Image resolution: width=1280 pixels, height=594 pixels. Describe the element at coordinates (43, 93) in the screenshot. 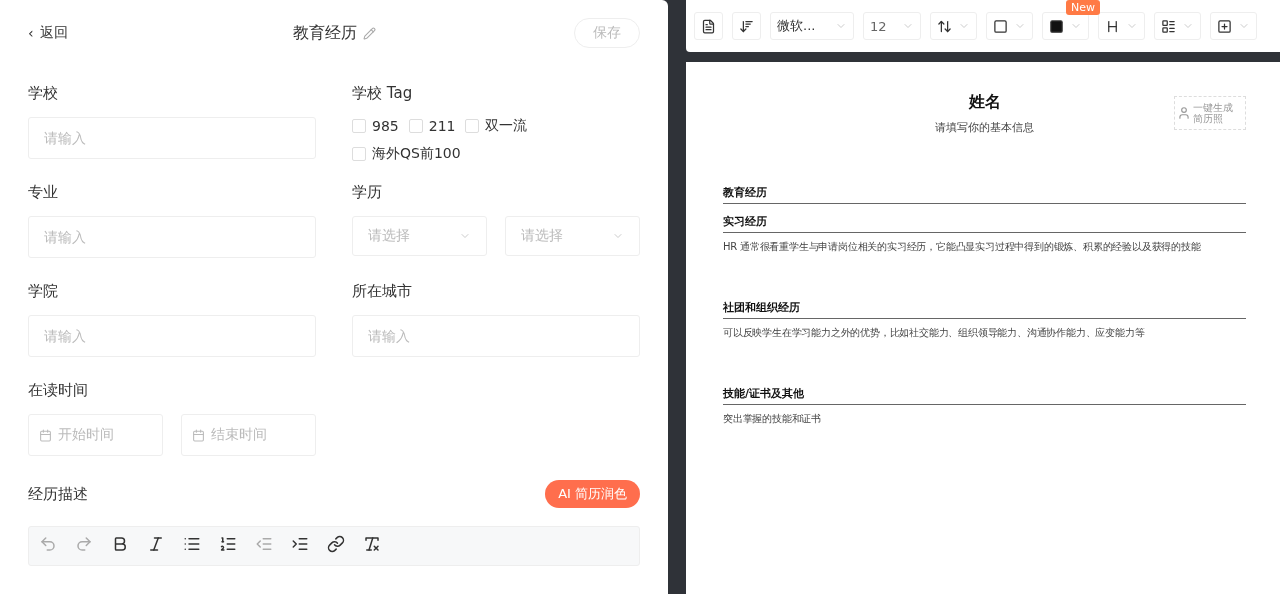

I see `field-label: 学校` at that location.